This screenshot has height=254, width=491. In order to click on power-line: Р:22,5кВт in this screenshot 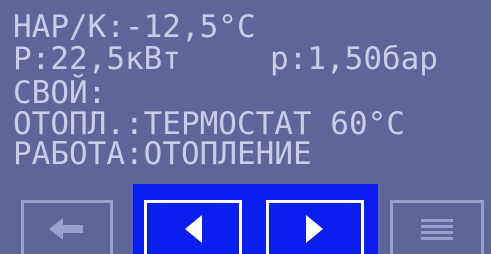, I will do `click(97, 59)`.